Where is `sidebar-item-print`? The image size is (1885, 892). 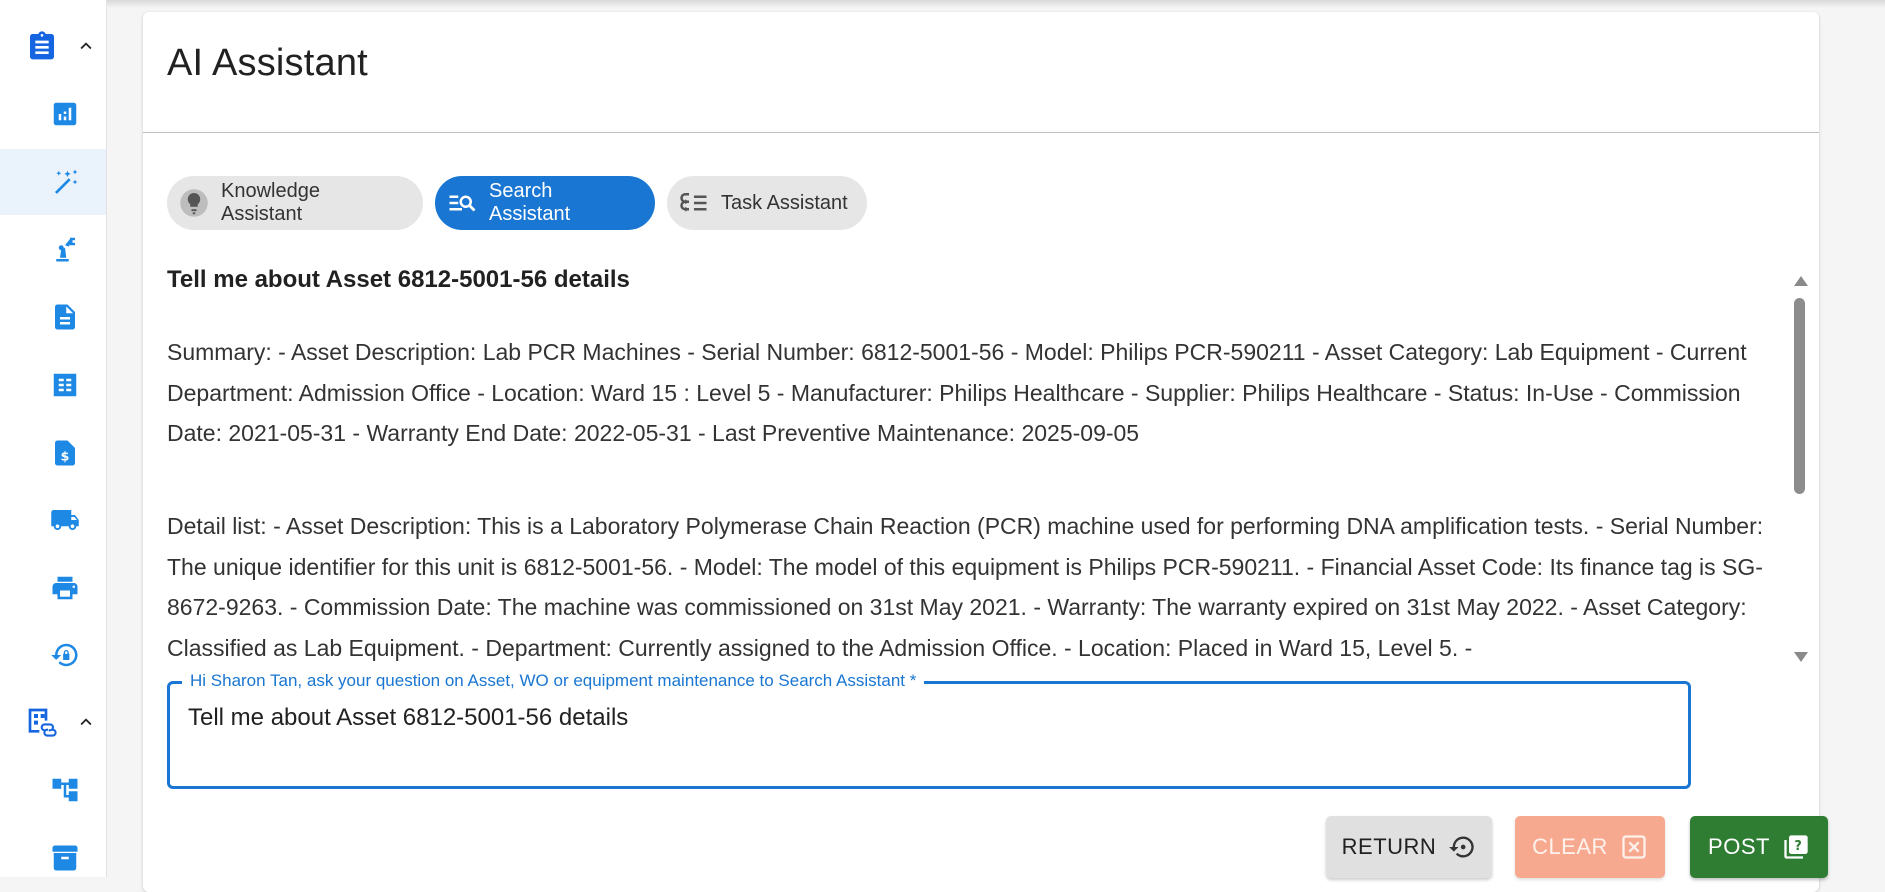
sidebar-item-print is located at coordinates (53, 588).